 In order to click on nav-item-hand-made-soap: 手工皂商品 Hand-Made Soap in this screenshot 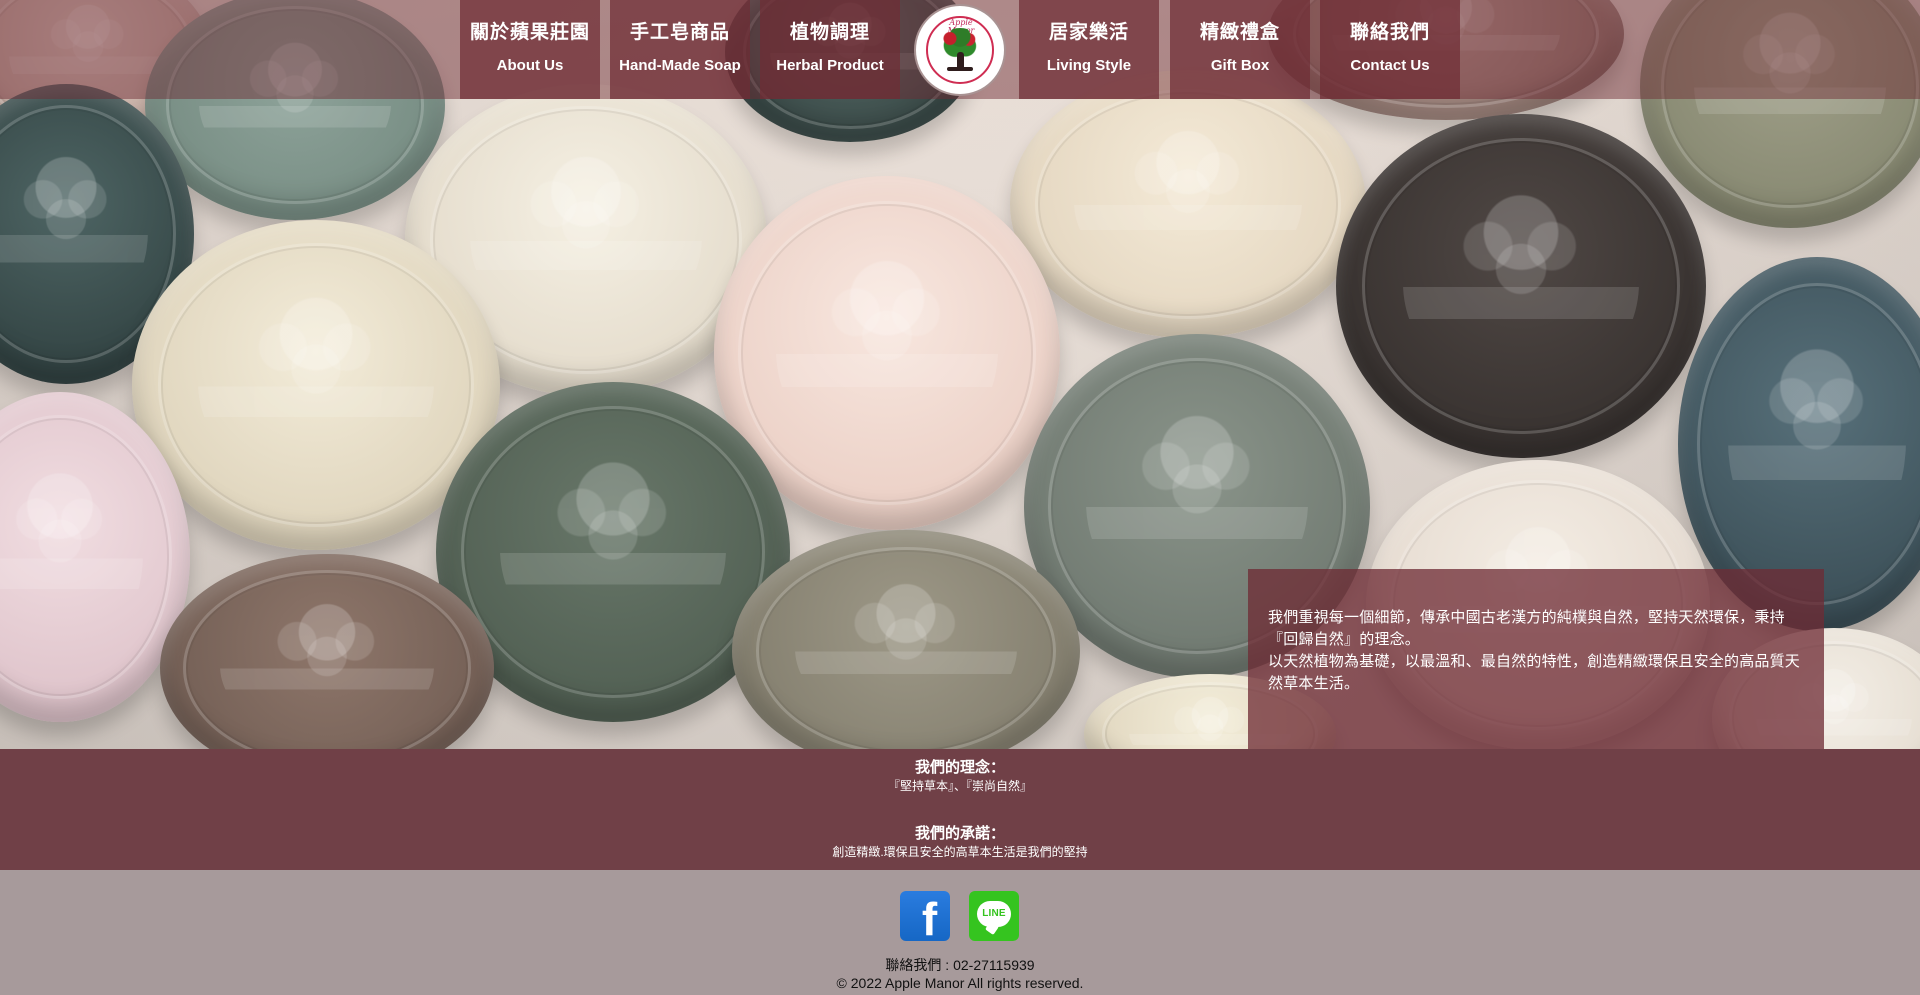, I will do `click(680, 49)`.